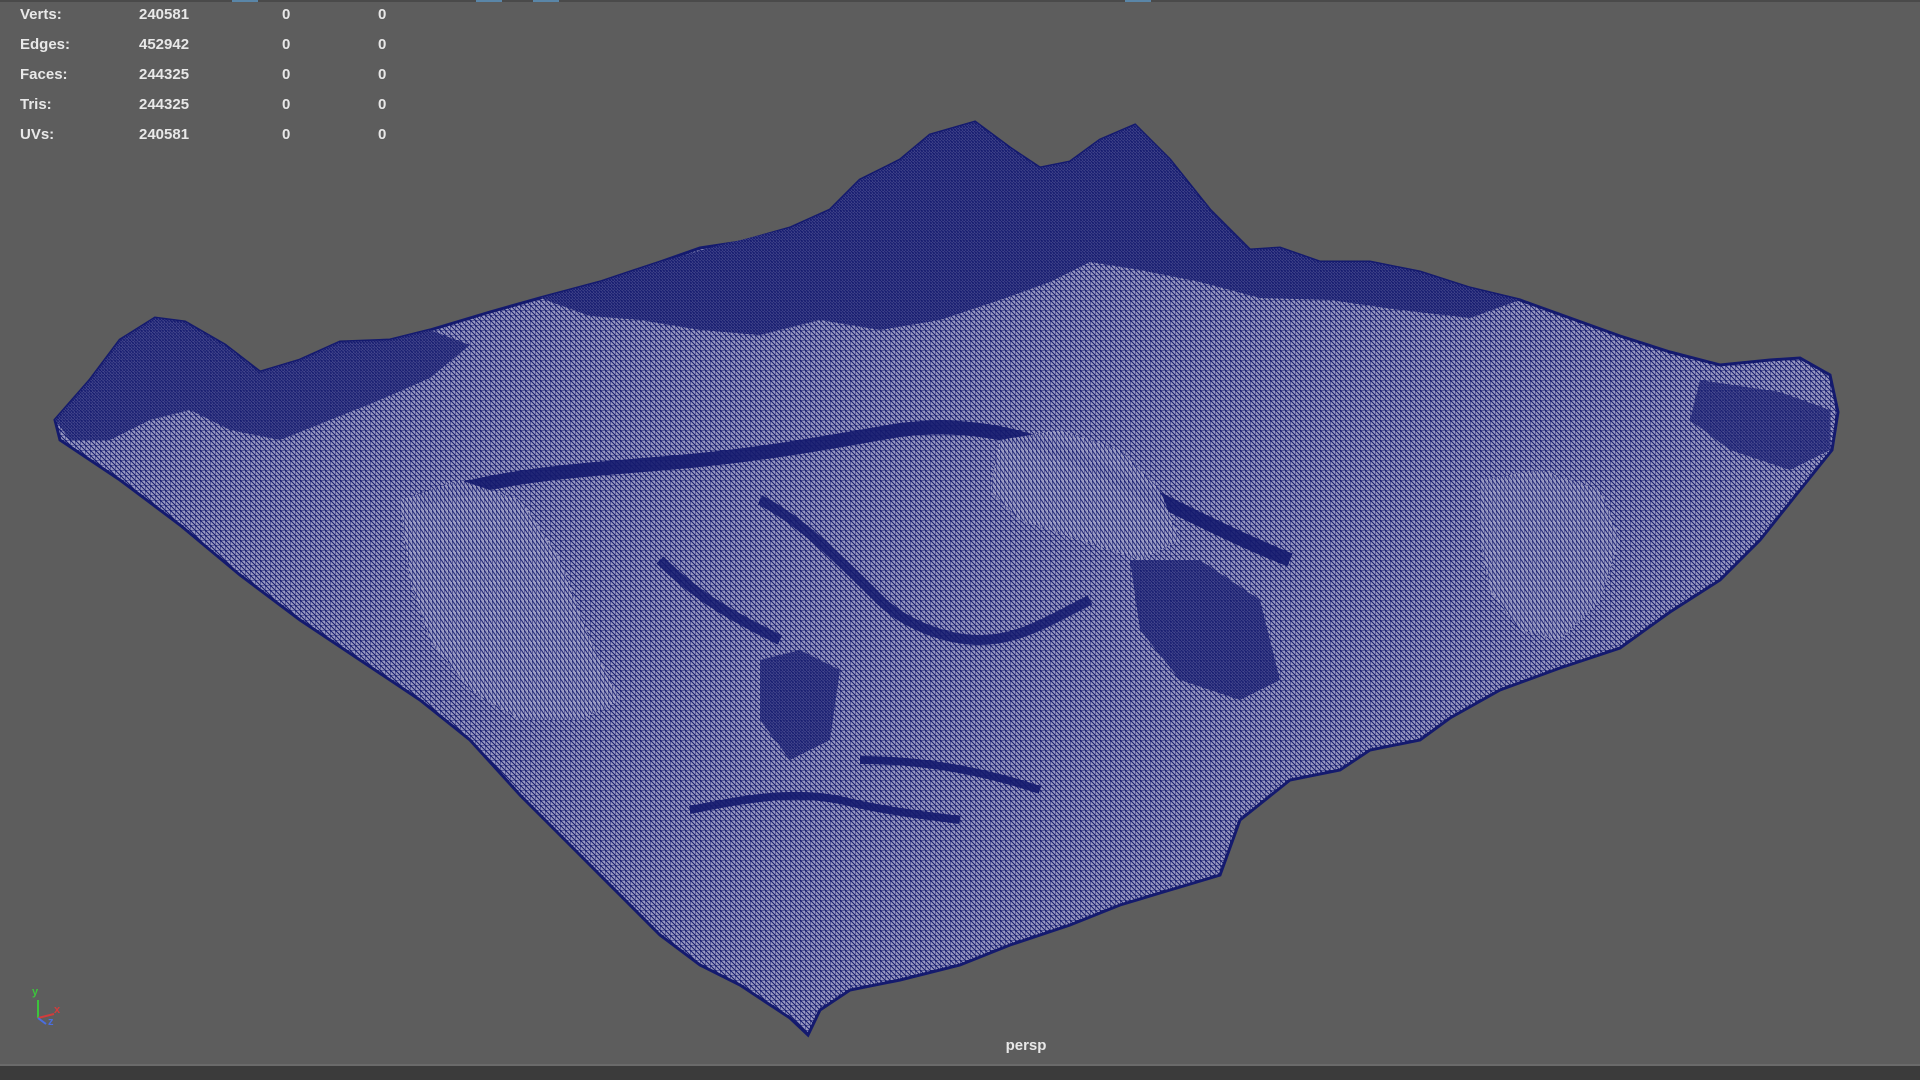 The height and width of the screenshot is (1080, 1920). Describe the element at coordinates (57, 1010) in the screenshot. I see `axis-x-label: x` at that location.